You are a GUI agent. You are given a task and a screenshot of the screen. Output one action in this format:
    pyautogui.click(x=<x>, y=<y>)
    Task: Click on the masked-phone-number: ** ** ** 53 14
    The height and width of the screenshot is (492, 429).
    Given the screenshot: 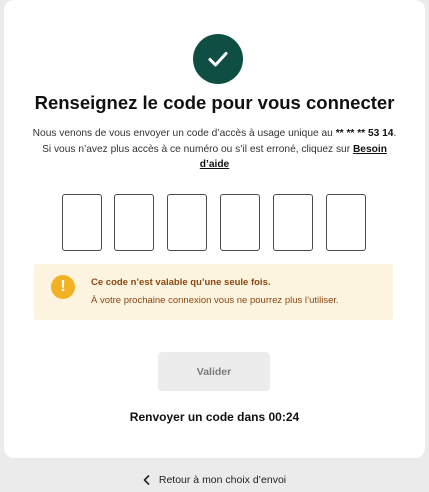 What is the action you would take?
    pyautogui.click(x=364, y=133)
    